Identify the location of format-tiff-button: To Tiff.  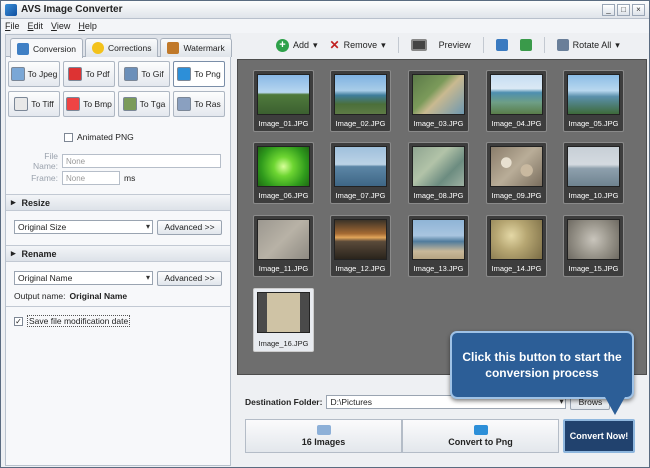
(34, 104).